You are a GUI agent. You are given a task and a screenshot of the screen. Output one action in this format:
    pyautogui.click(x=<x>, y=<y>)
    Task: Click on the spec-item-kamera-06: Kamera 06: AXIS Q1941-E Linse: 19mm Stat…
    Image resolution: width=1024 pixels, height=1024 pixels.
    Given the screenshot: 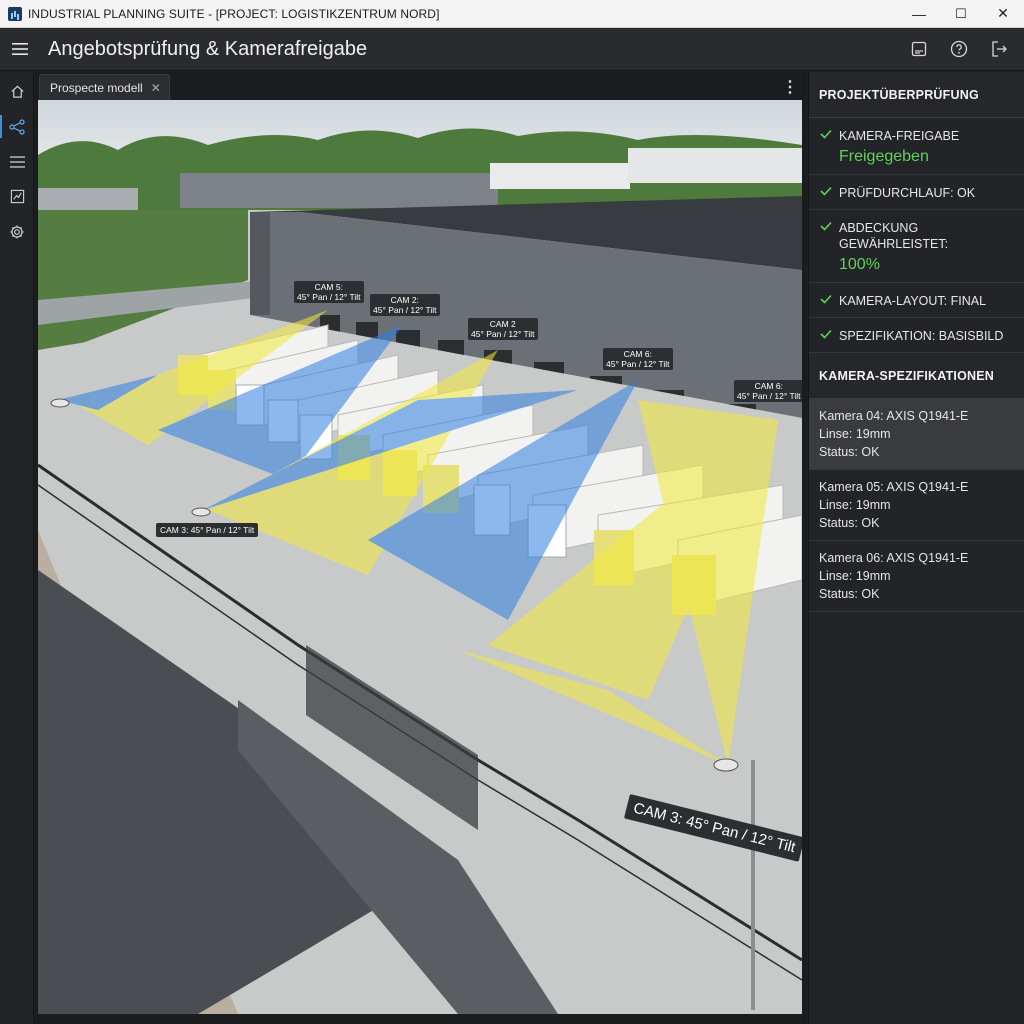 What is the action you would take?
    pyautogui.click(x=916, y=576)
    